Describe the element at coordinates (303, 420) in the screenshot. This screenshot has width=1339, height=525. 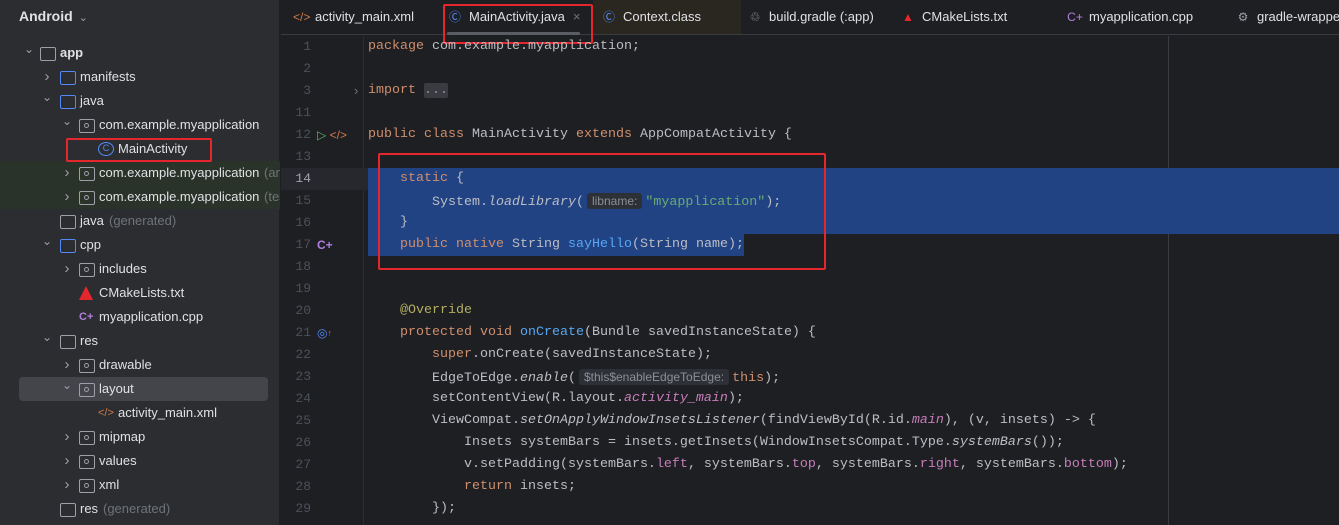
I see `line-number: 25` at that location.